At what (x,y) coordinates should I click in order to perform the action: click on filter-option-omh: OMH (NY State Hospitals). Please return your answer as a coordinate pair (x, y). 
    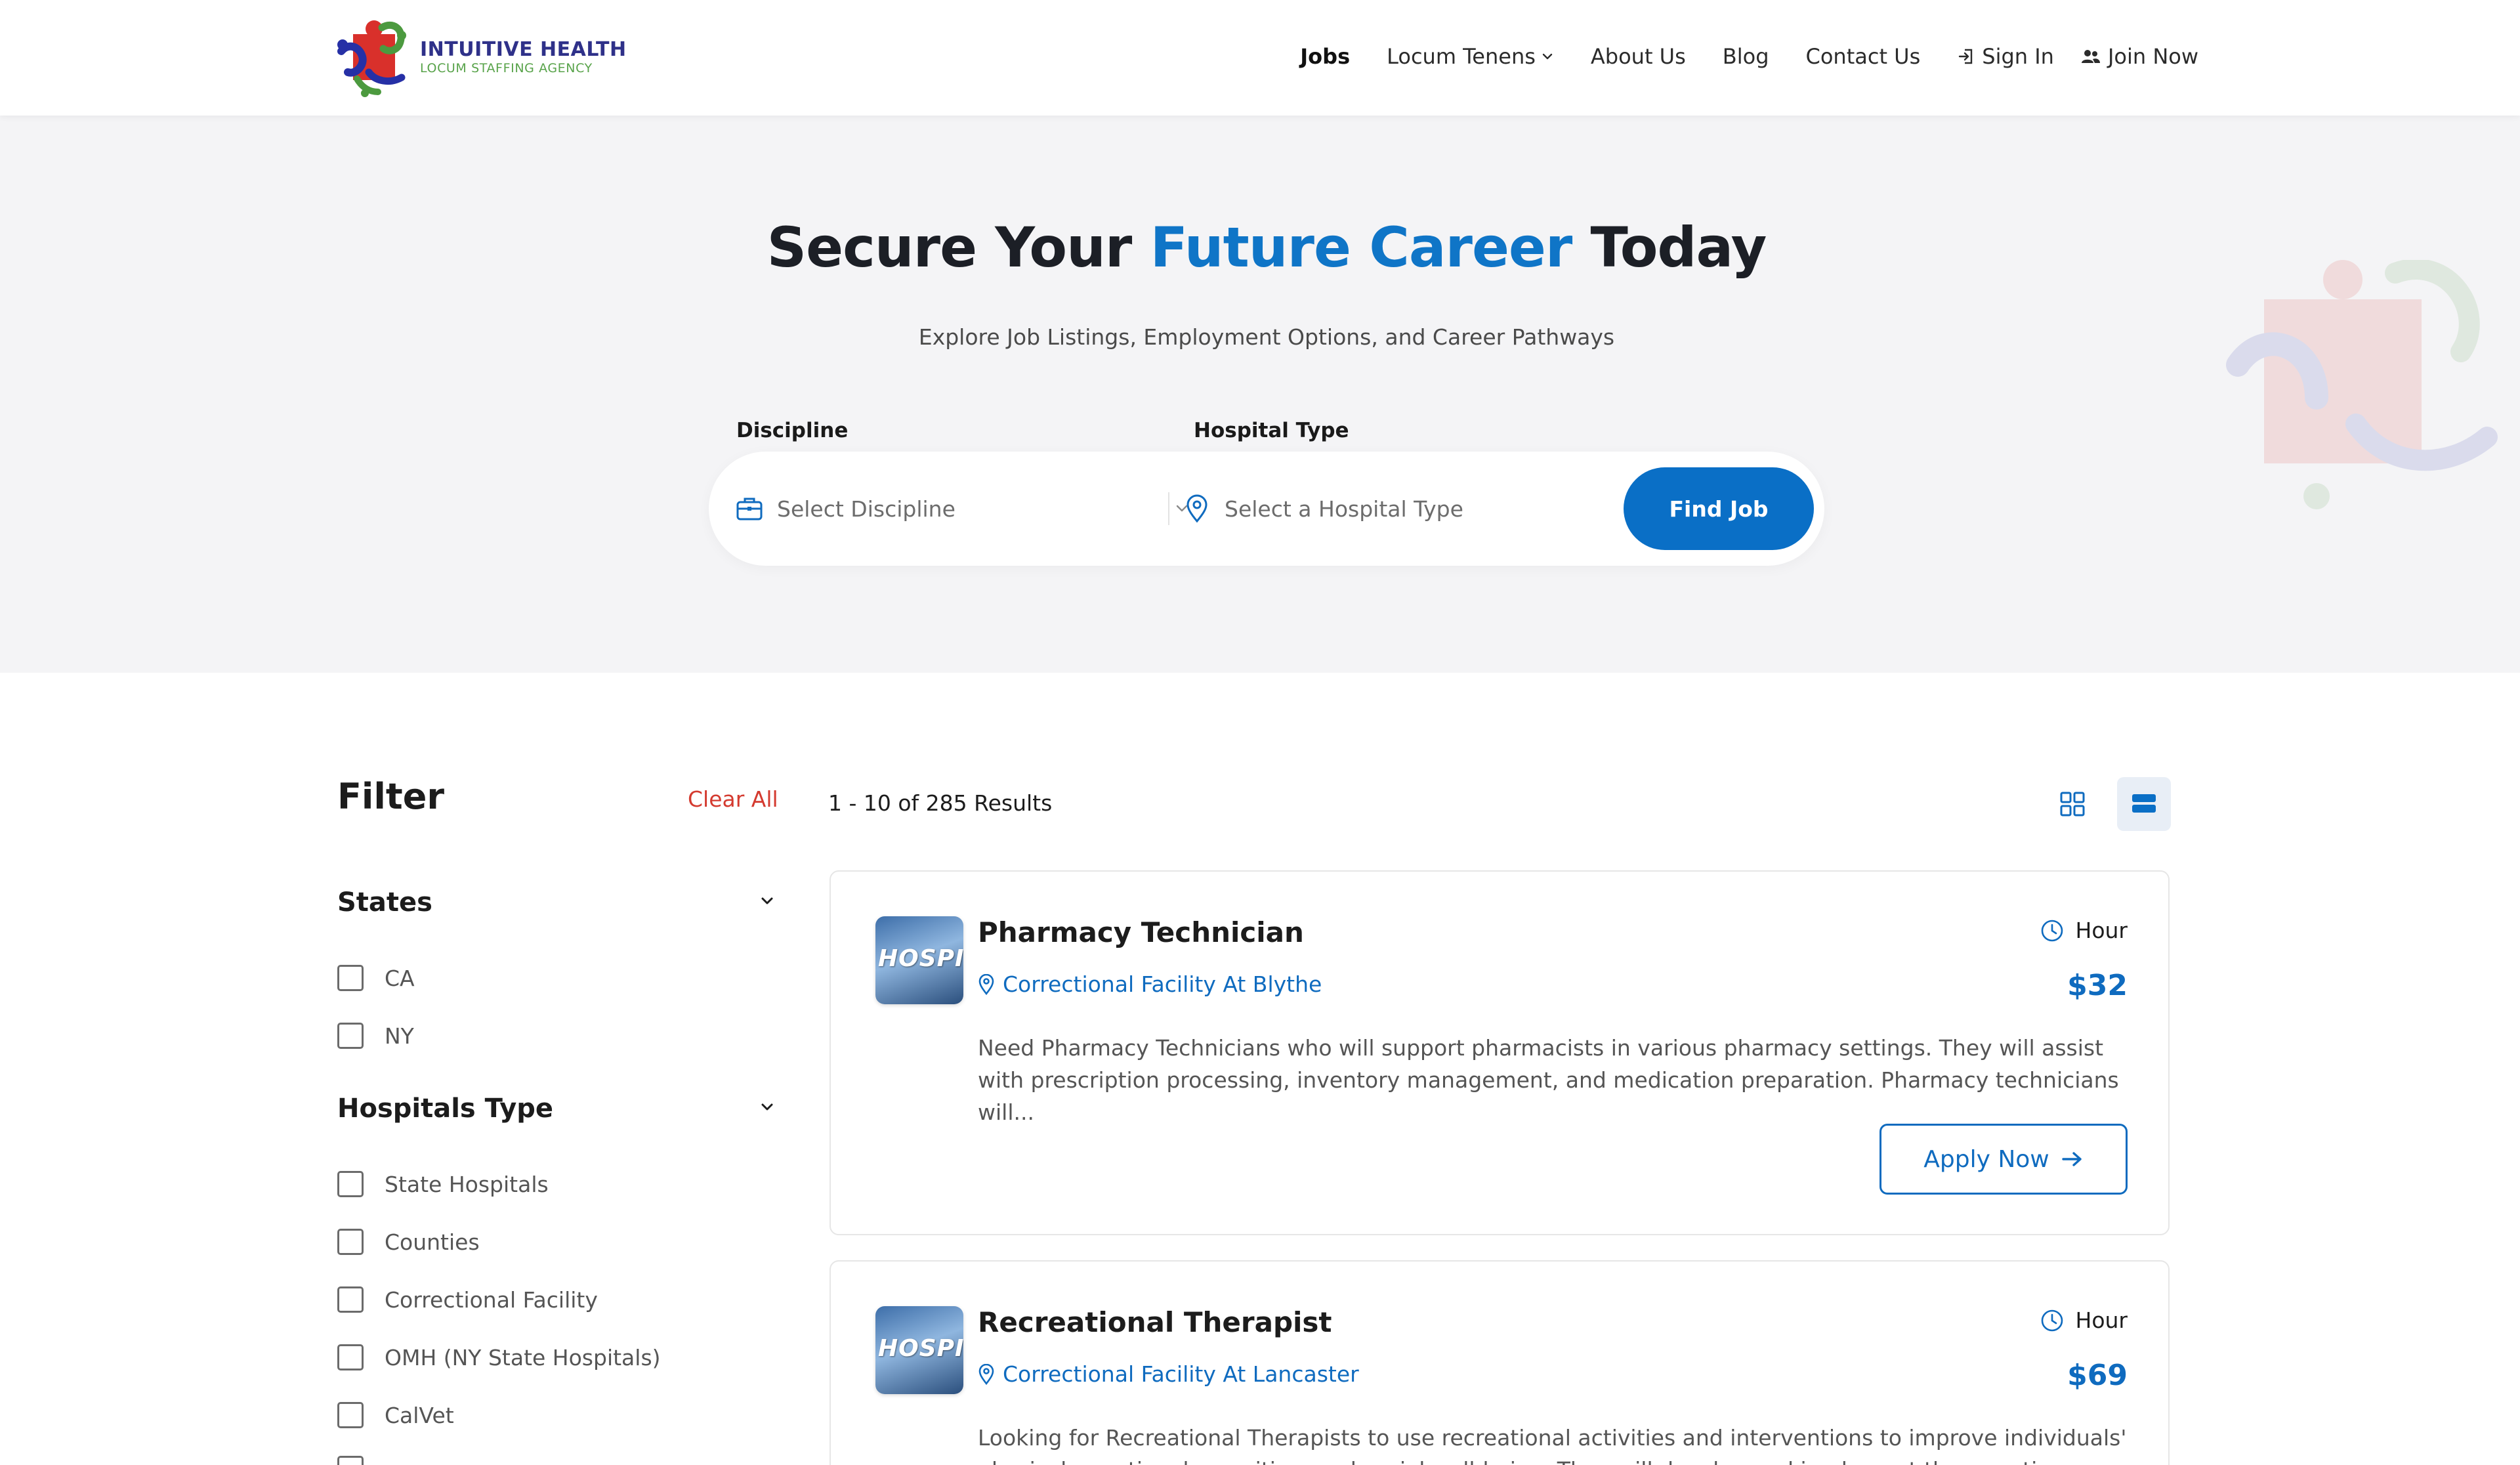
    Looking at the image, I should click on (499, 1357).